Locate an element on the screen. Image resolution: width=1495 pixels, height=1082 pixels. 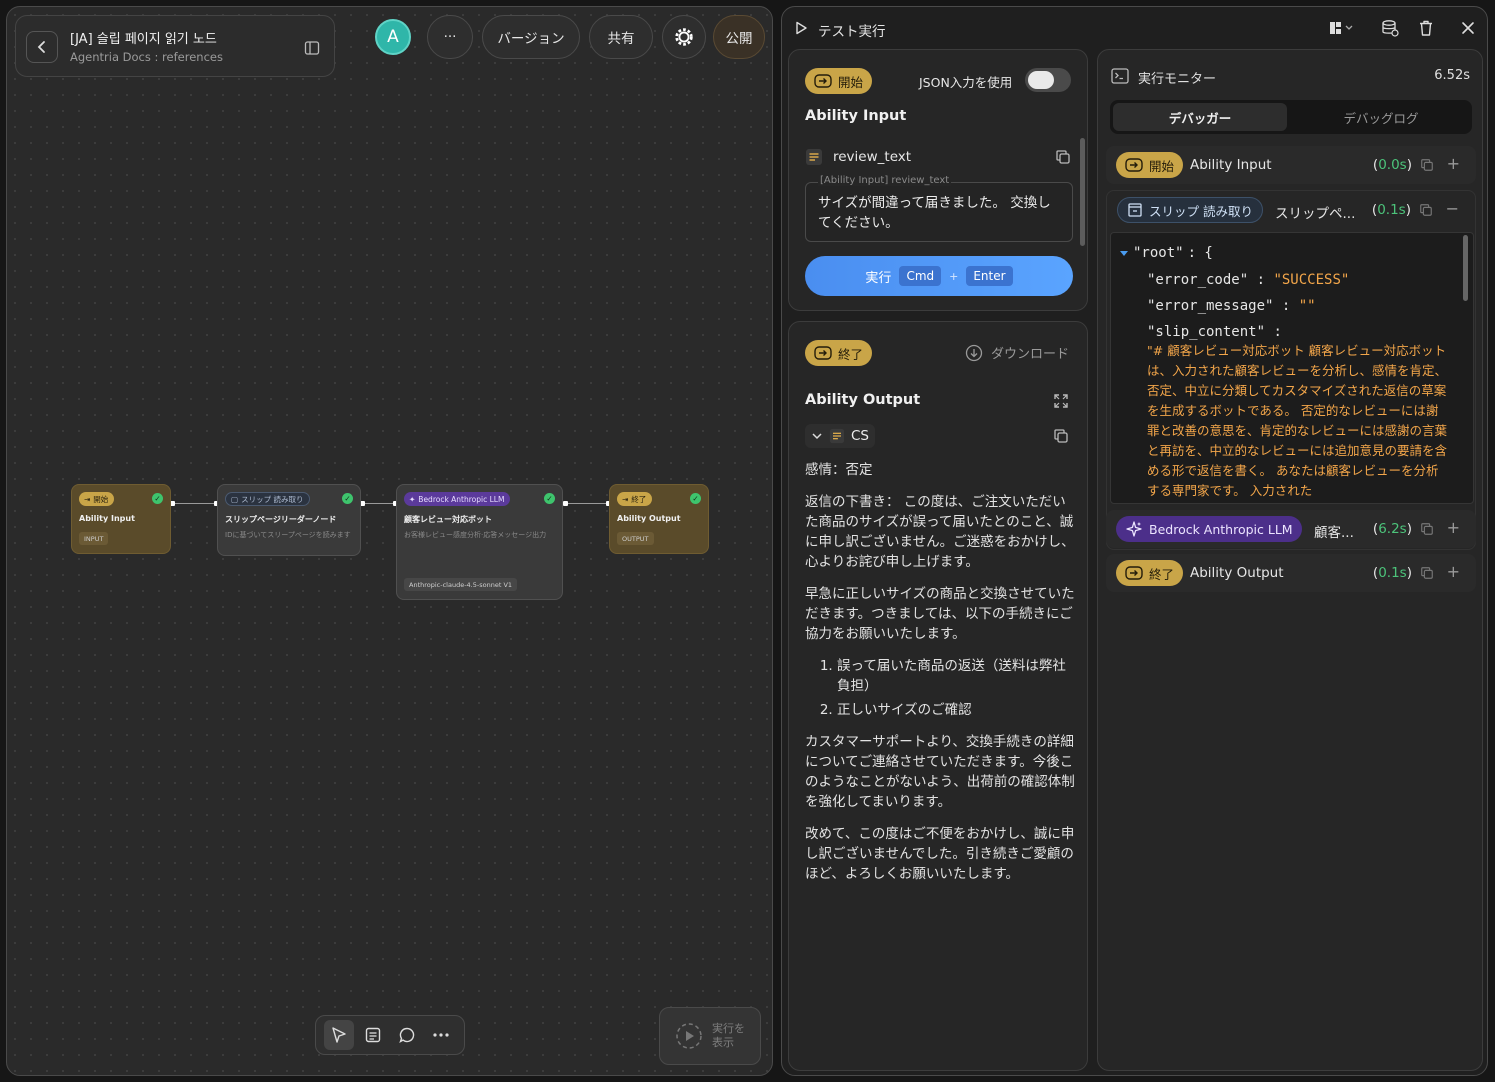
scrollbar is located at coordinates (1082, 192).